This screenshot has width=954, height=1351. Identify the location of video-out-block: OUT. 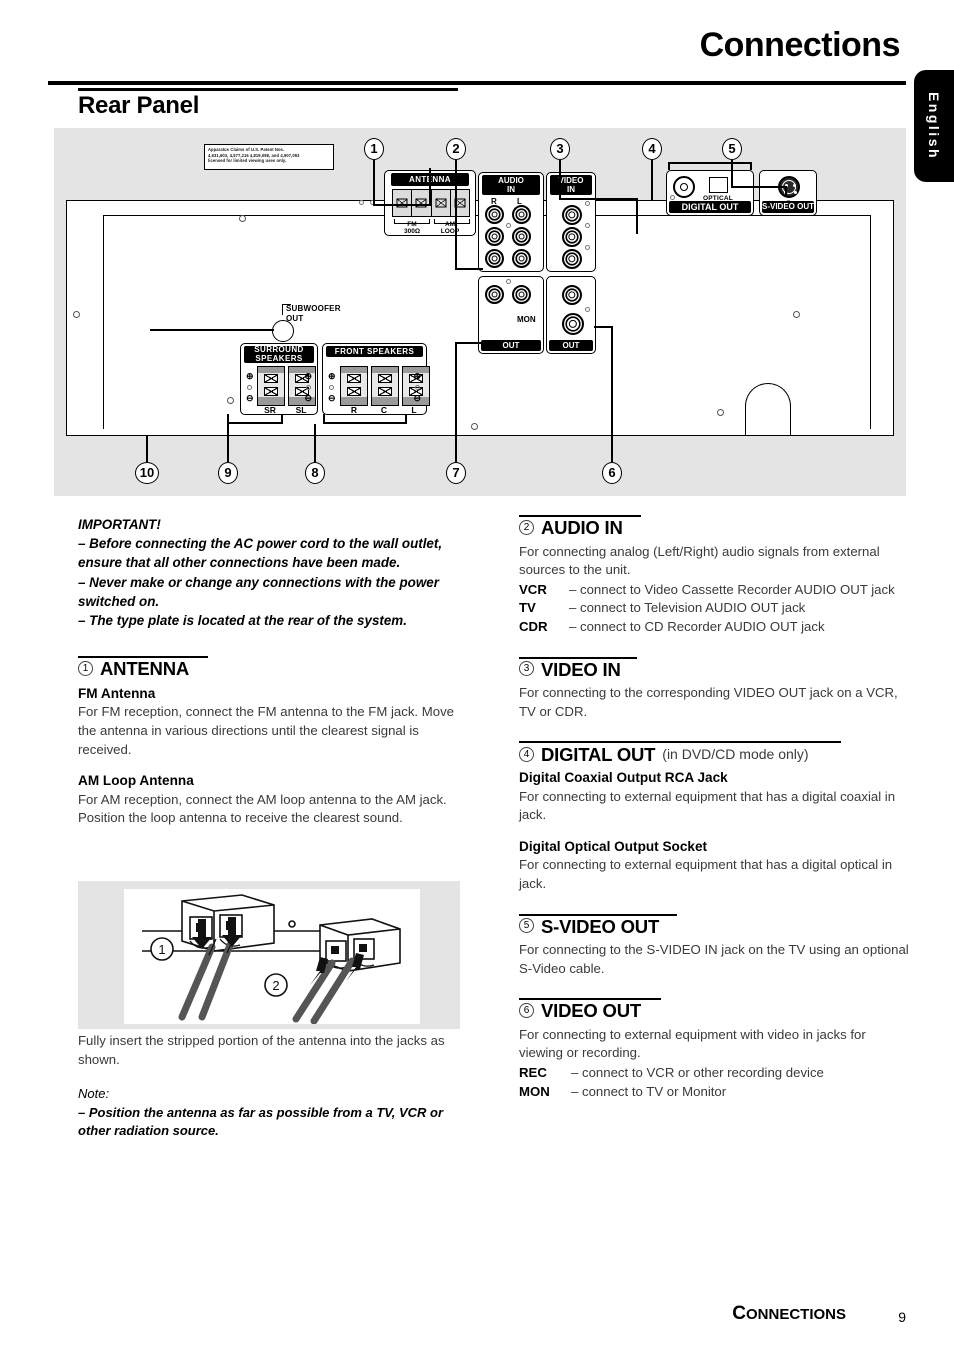
(571, 315).